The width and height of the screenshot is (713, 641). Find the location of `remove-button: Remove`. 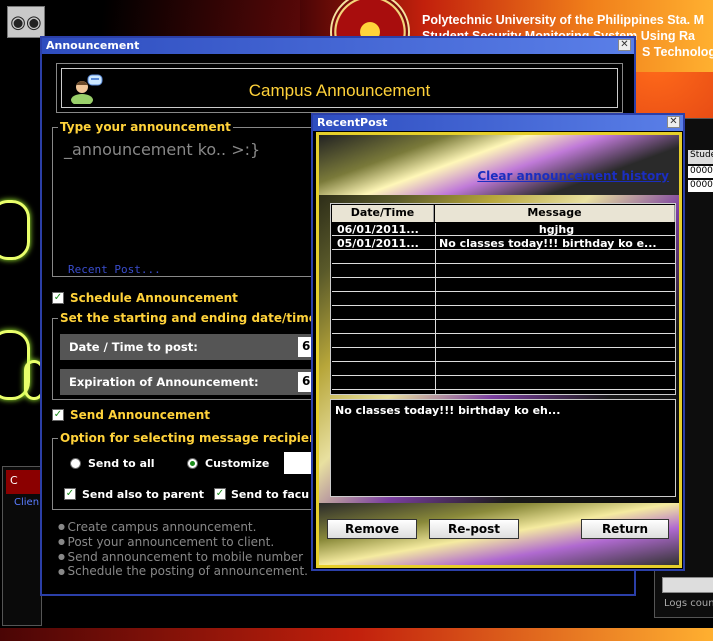

remove-button: Remove is located at coordinates (372, 529).